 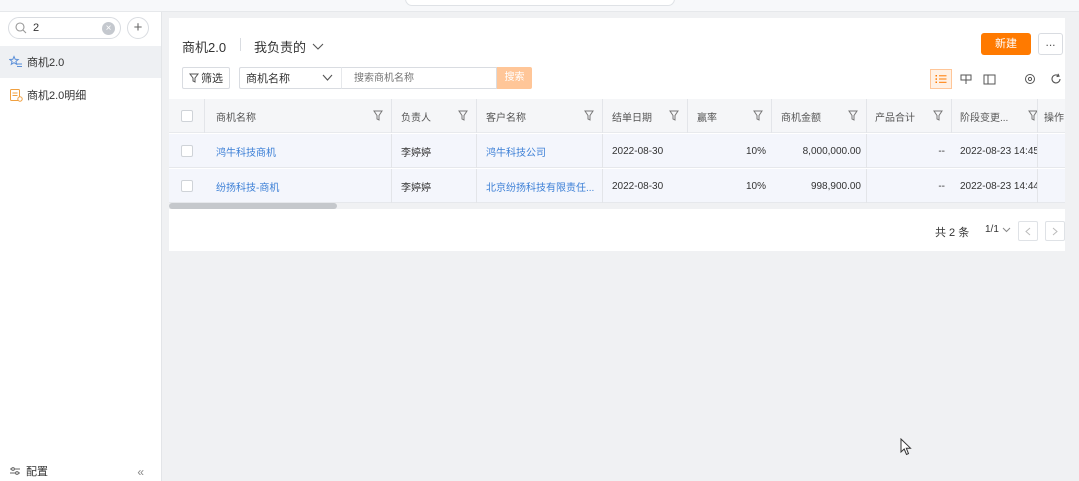 I want to click on close-date-cell: 2022-08-30, so click(x=638, y=186).